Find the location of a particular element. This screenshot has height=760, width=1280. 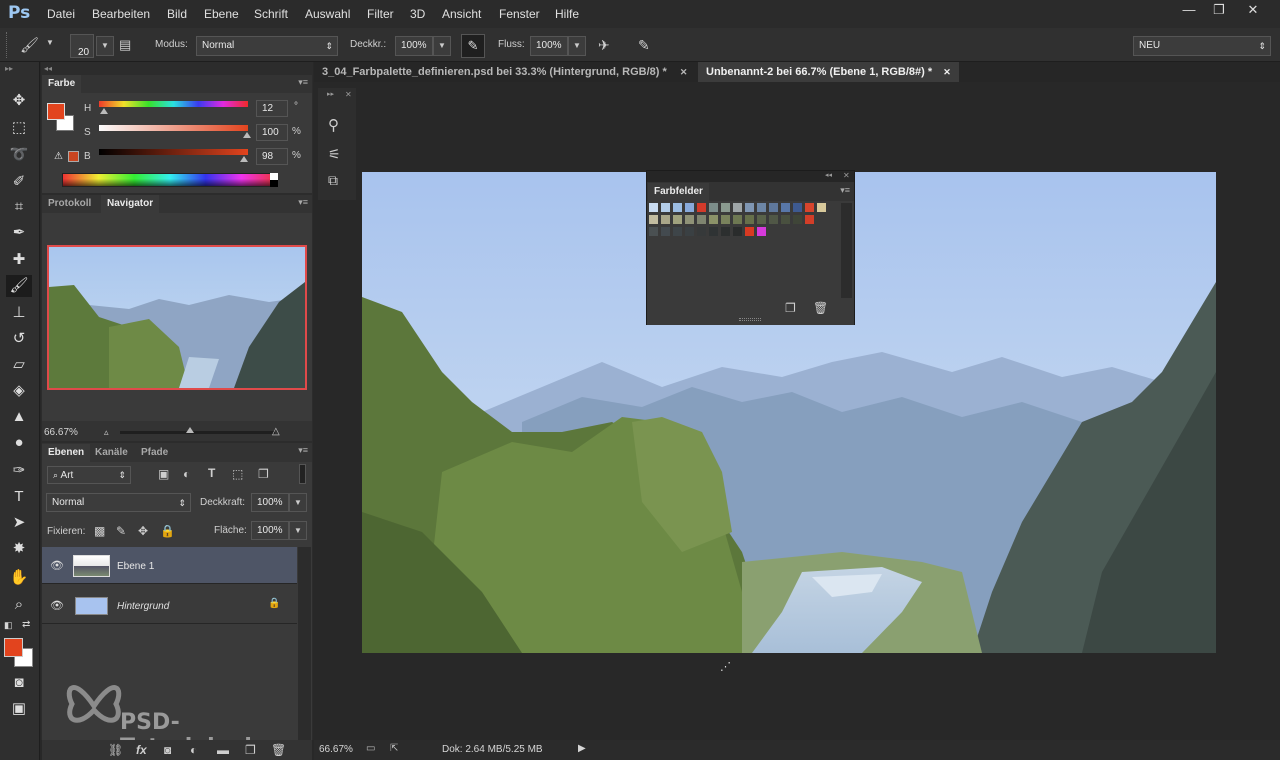

close-icon: ✕ is located at coordinates (348, 94).